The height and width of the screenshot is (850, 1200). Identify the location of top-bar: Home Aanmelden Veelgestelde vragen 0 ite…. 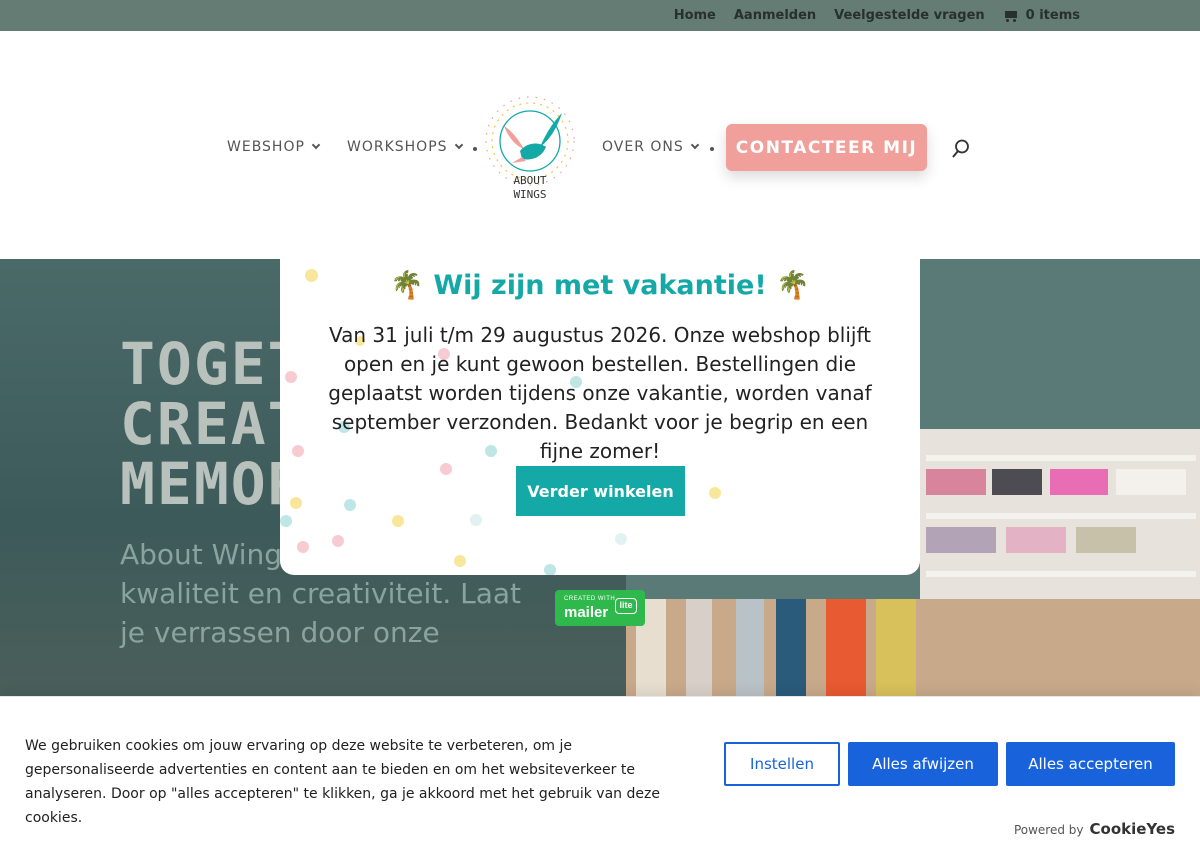
(600, 15).